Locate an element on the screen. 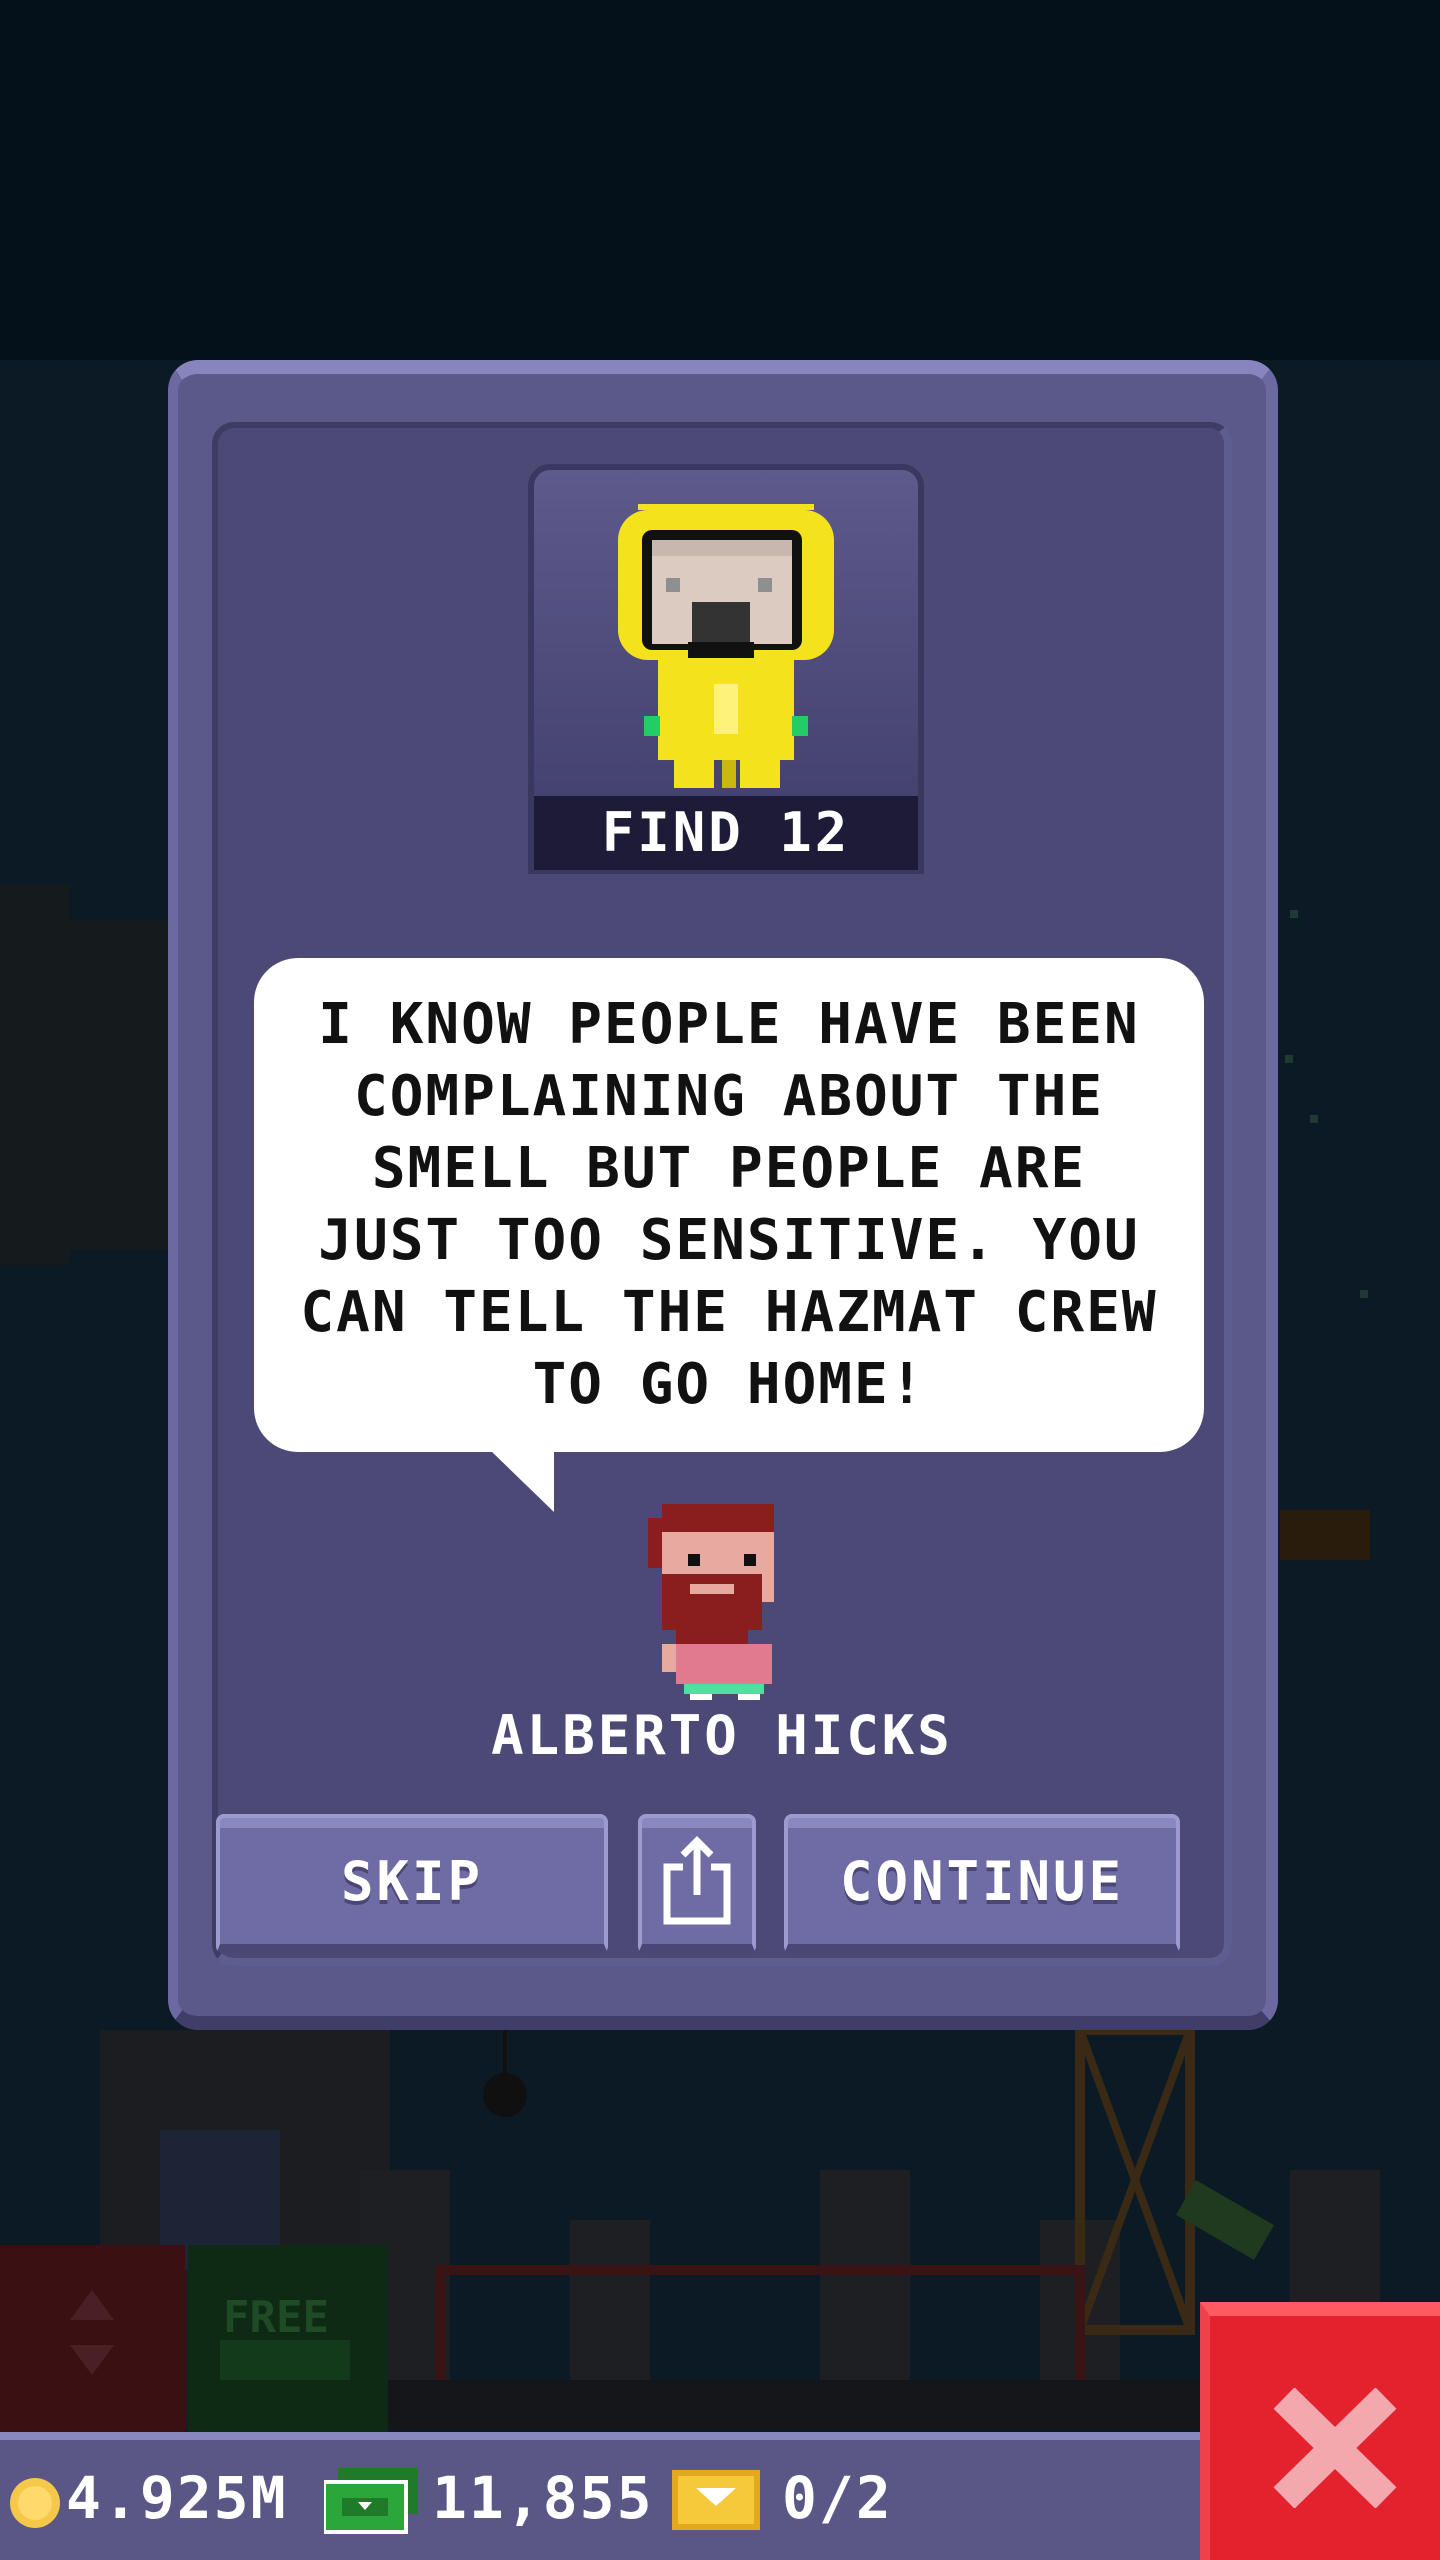 Image resolution: width=1440 pixels, height=2560 pixels. speech-bubble-tail is located at coordinates (522, 1481).